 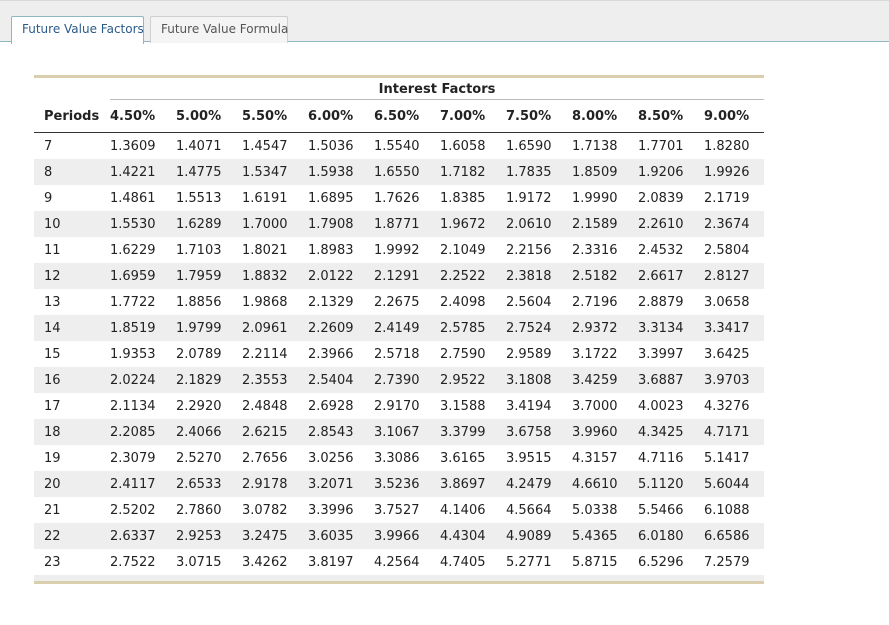 I want to click on rate-header: 8.50%, so click(x=671, y=116).